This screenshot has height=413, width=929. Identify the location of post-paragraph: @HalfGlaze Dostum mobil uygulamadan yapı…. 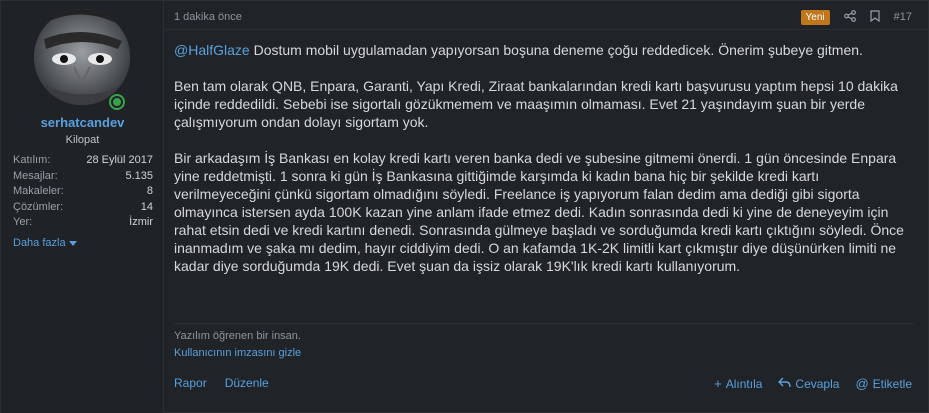
(544, 50).